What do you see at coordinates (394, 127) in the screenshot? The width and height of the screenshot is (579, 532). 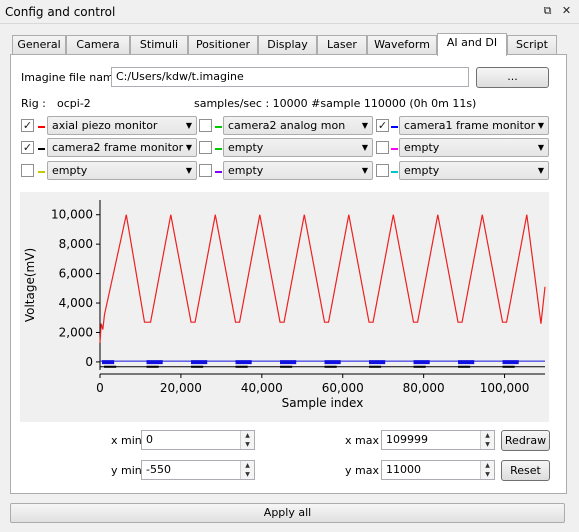 I see `channel-3-color` at bounding box center [394, 127].